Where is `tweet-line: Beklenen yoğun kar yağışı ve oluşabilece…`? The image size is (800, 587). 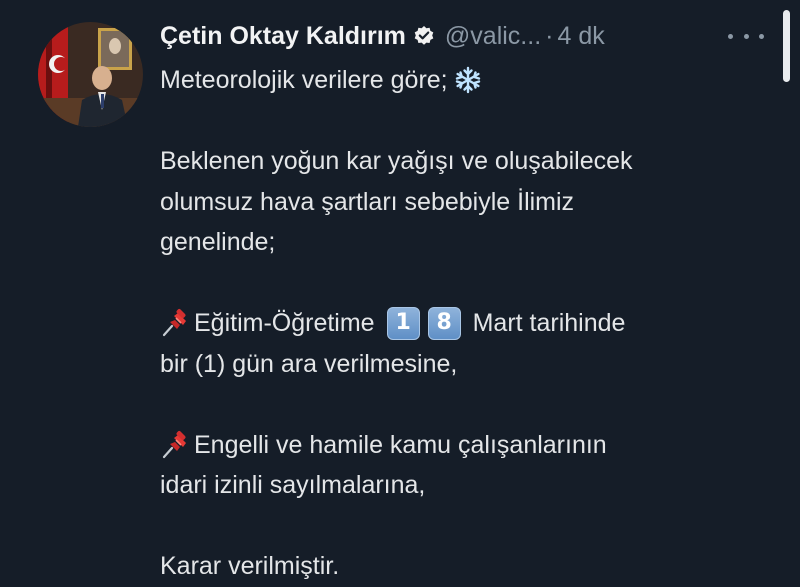 tweet-line: Beklenen yoğun kar yağışı ve oluşabilece… is located at coordinates (460, 161).